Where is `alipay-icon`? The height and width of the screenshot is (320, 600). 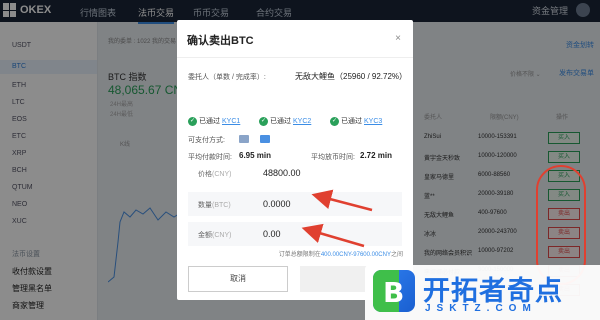 alipay-icon is located at coordinates (265, 139).